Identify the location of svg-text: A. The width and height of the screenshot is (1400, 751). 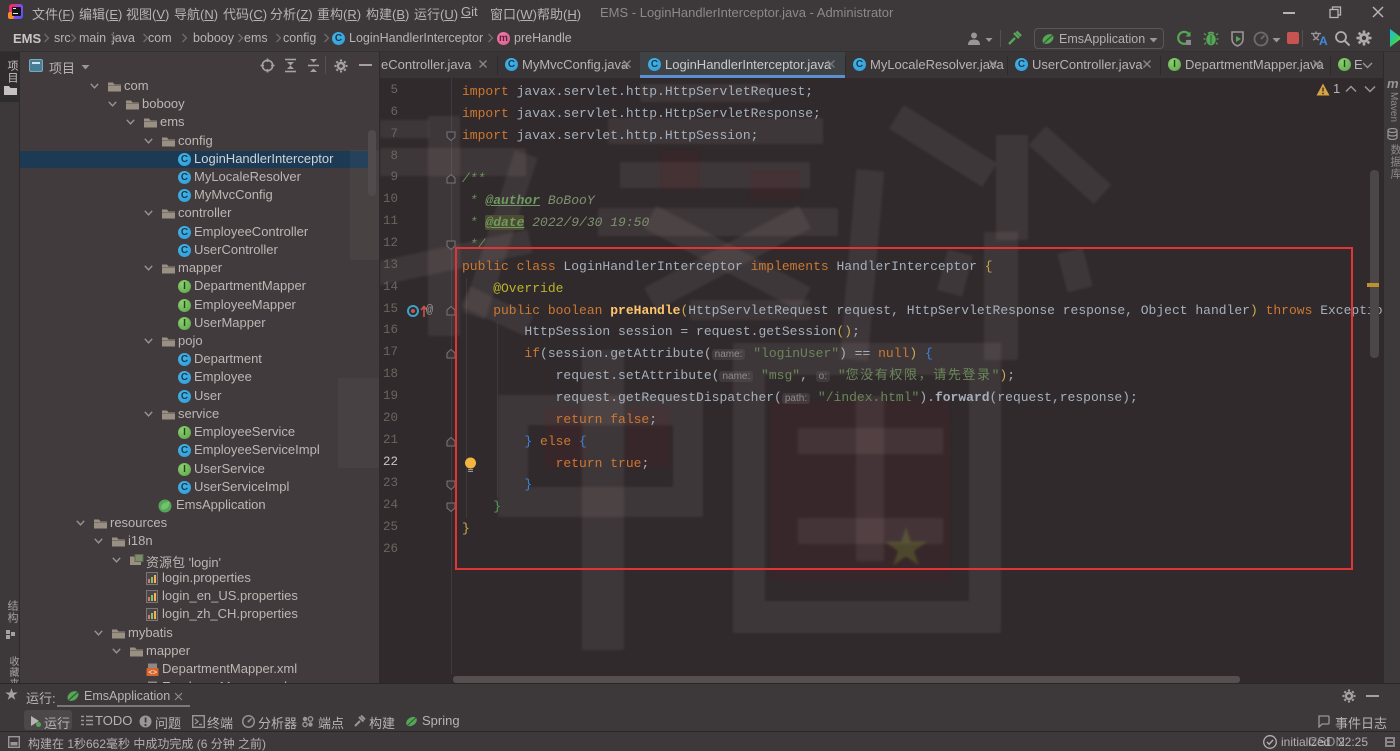
(1323, 40).